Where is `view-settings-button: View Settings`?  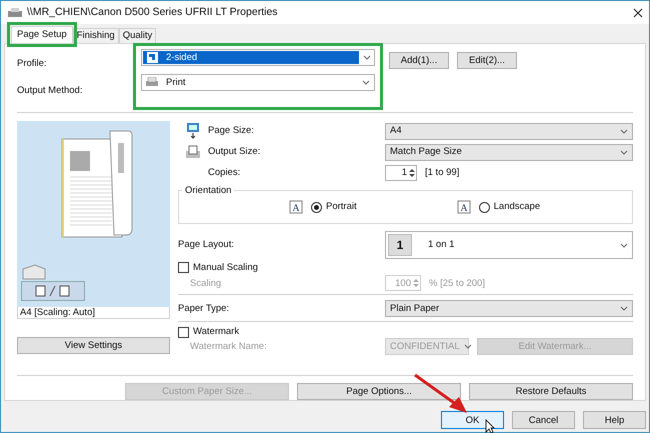
view-settings-button: View Settings is located at coordinates (93, 345).